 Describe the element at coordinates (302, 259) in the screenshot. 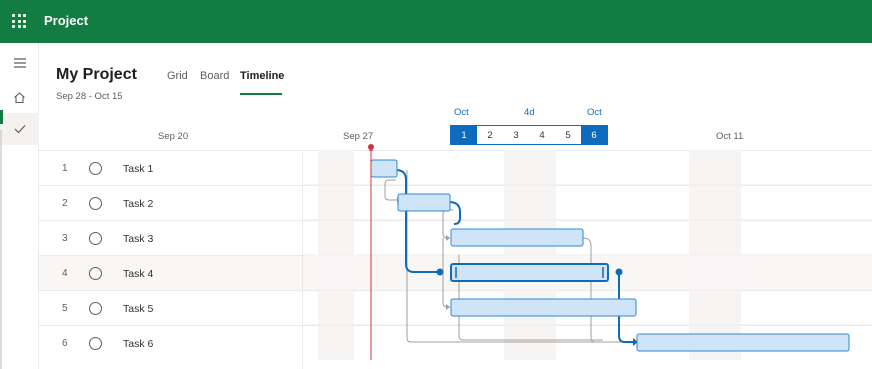

I see `pane-divider` at that location.